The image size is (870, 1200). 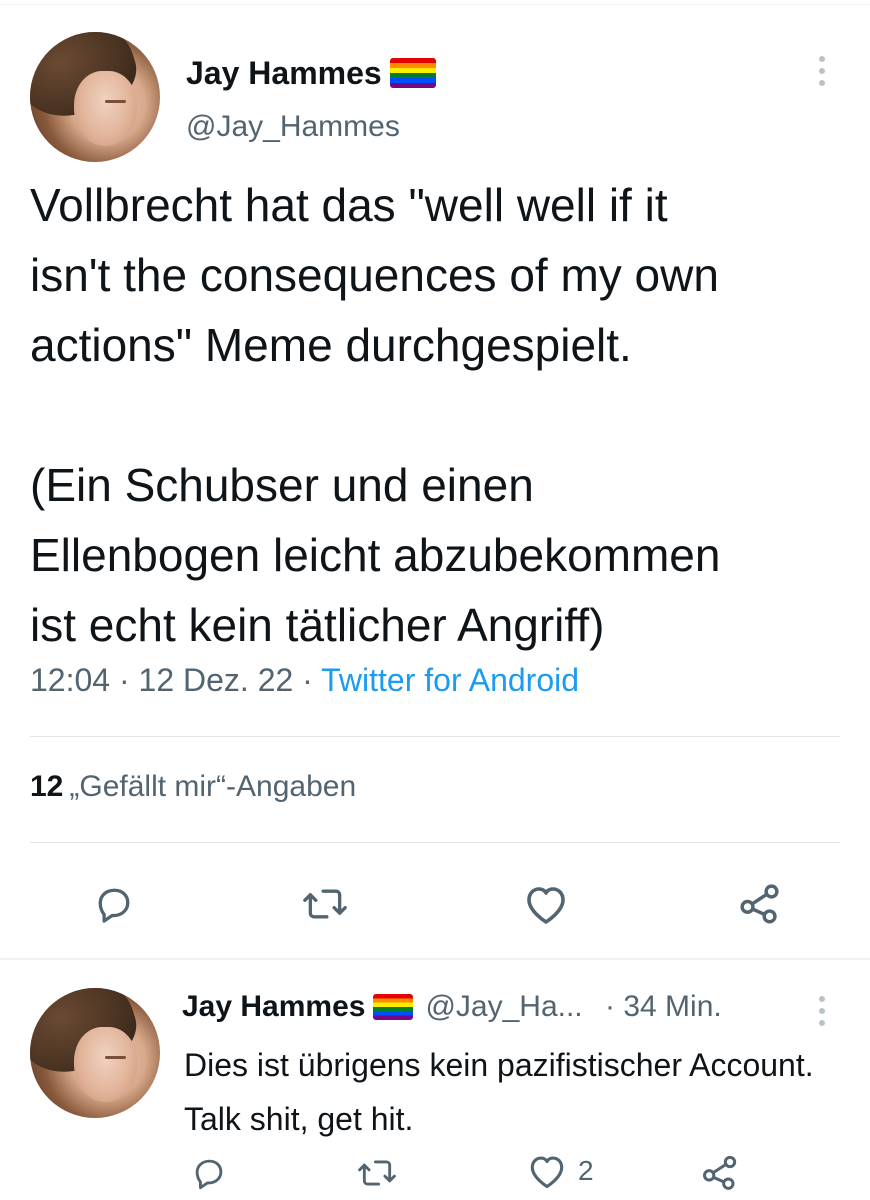 What do you see at coordinates (450, 680) in the screenshot?
I see `tweet-source-link: Twitter for Android` at bounding box center [450, 680].